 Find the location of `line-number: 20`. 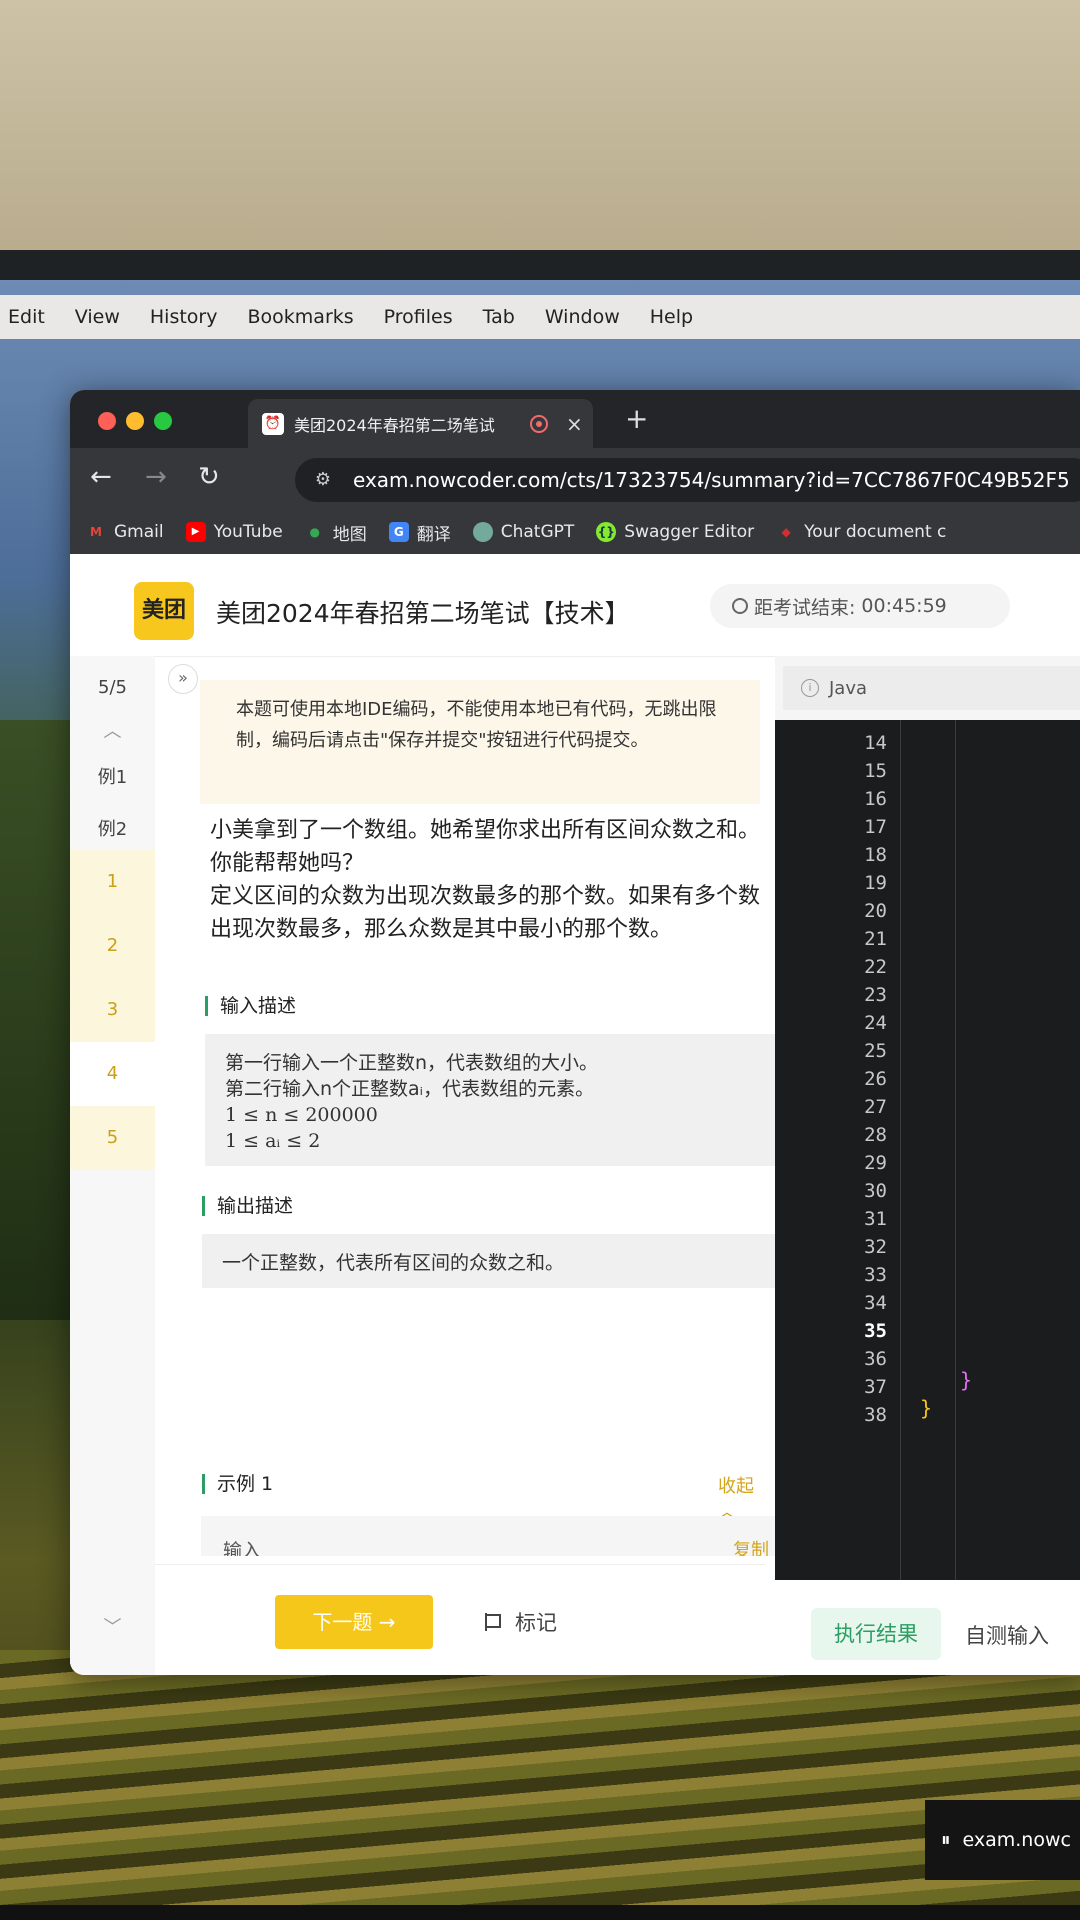

line-number: 20 is located at coordinates (875, 911).